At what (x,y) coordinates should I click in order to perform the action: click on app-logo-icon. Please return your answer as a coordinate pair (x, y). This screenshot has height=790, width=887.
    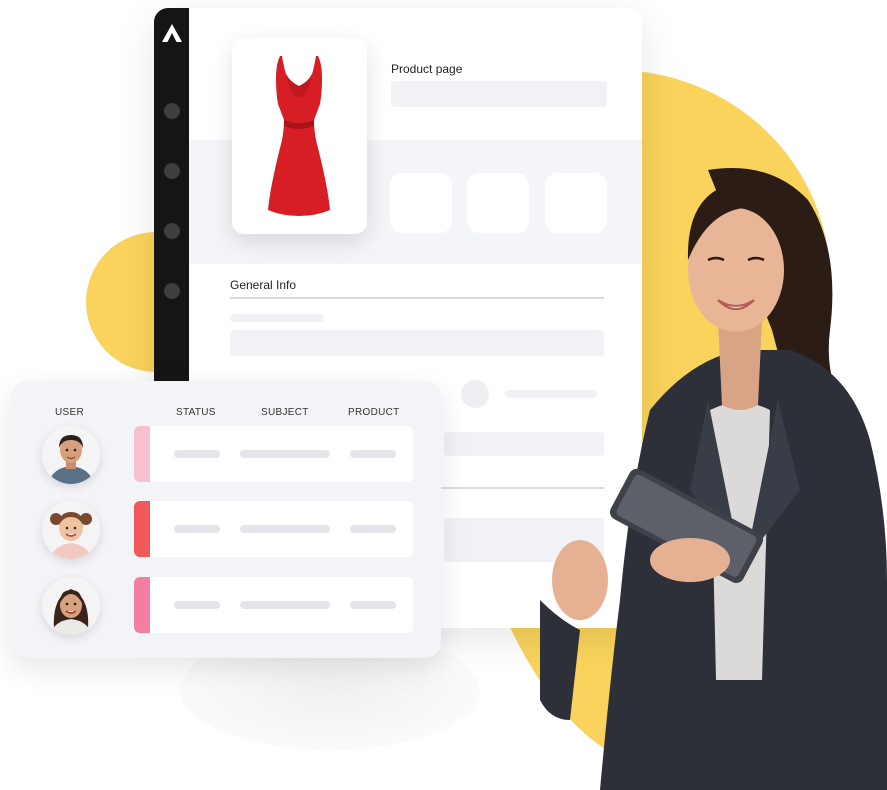
    Looking at the image, I should click on (172, 33).